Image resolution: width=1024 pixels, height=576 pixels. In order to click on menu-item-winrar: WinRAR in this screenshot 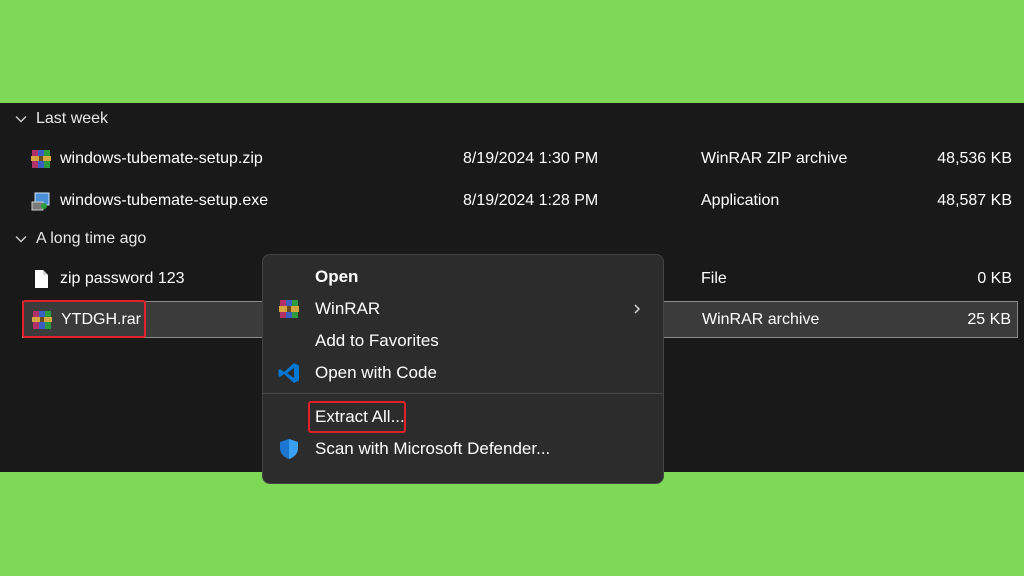, I will do `click(463, 309)`.